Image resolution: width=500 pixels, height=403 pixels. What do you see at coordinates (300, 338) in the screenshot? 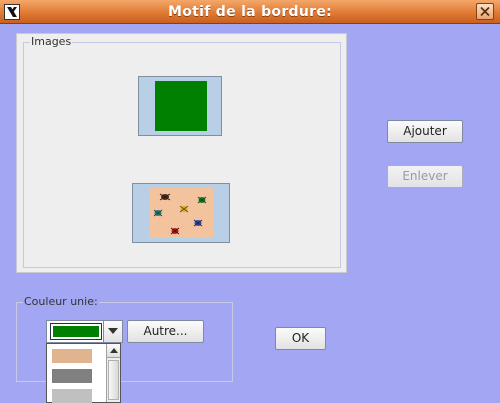
I see `ok-button: OK` at bounding box center [300, 338].